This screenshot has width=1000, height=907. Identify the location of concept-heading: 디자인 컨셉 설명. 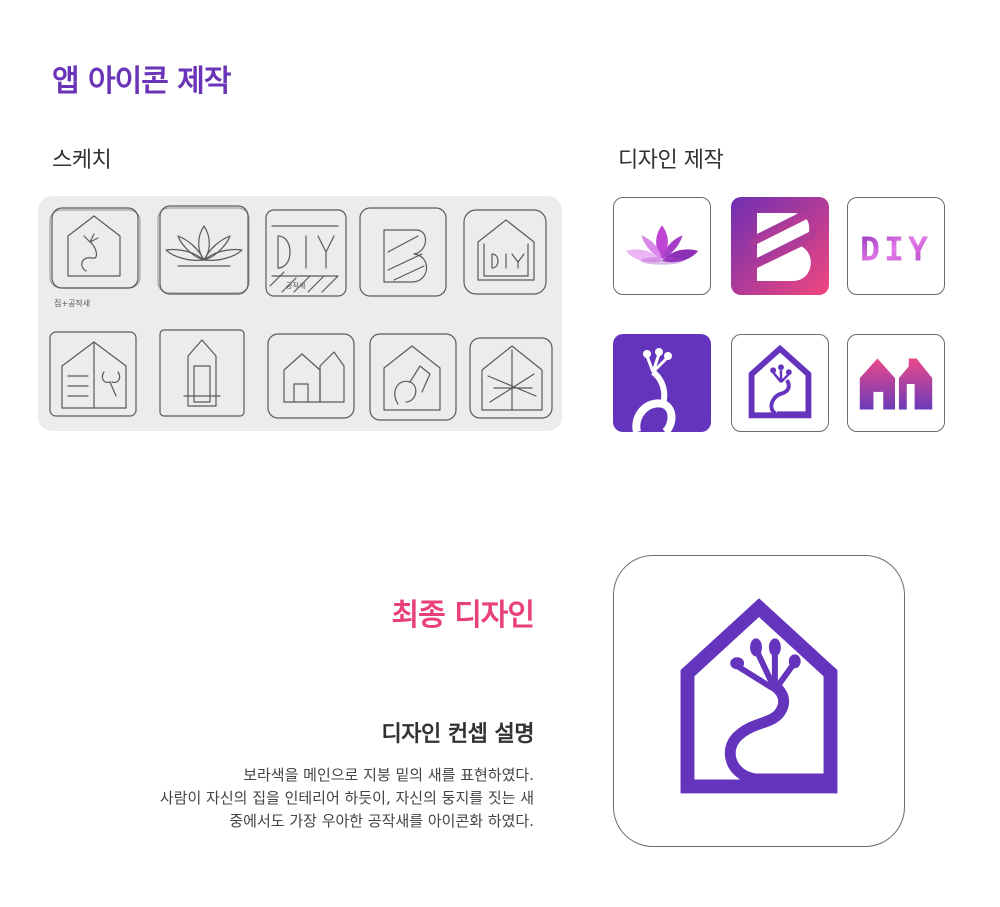
(458, 734).